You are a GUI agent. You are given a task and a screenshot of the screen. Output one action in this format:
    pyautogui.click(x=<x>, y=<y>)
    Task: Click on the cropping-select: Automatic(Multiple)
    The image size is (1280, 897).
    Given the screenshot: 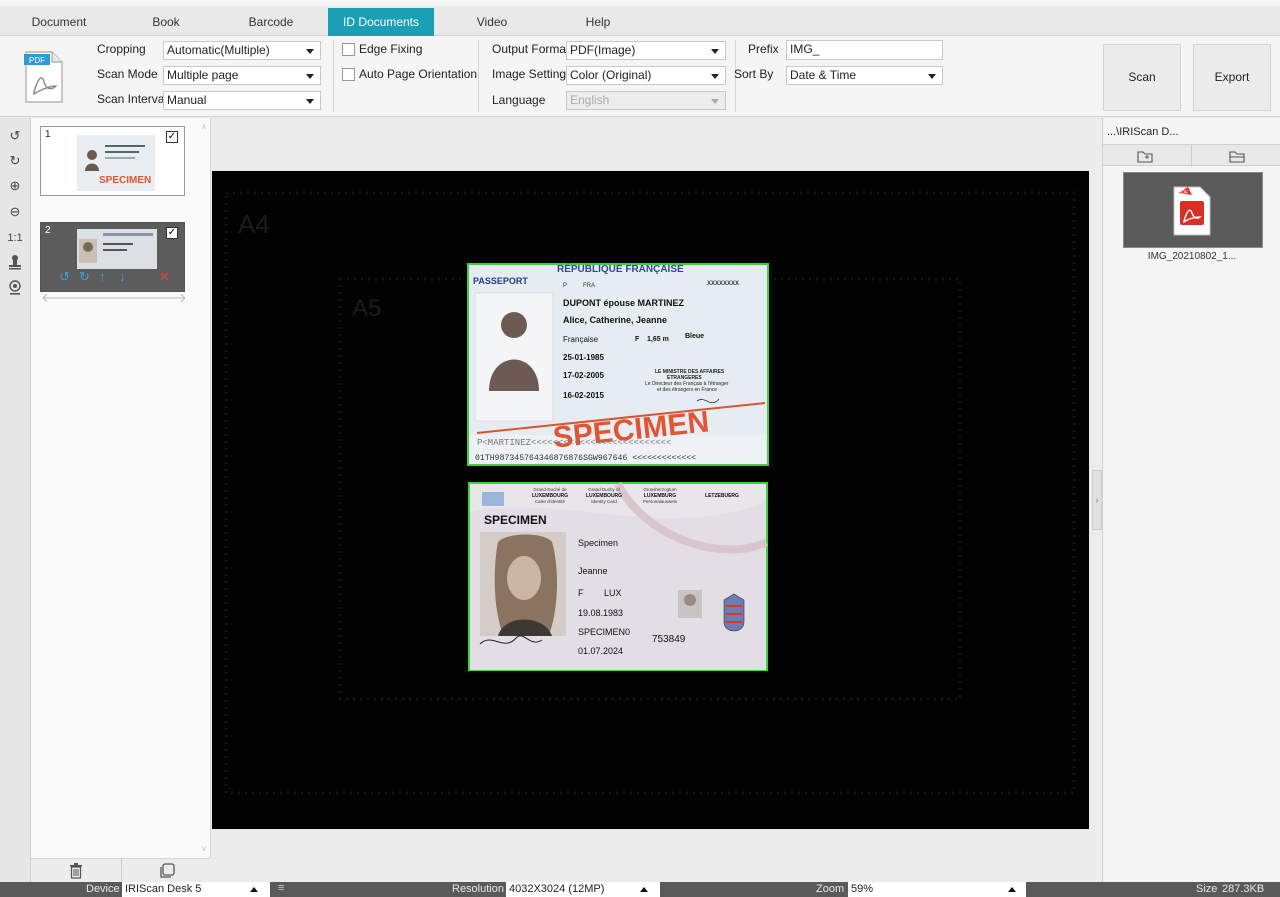 What is the action you would take?
    pyautogui.click(x=242, y=50)
    